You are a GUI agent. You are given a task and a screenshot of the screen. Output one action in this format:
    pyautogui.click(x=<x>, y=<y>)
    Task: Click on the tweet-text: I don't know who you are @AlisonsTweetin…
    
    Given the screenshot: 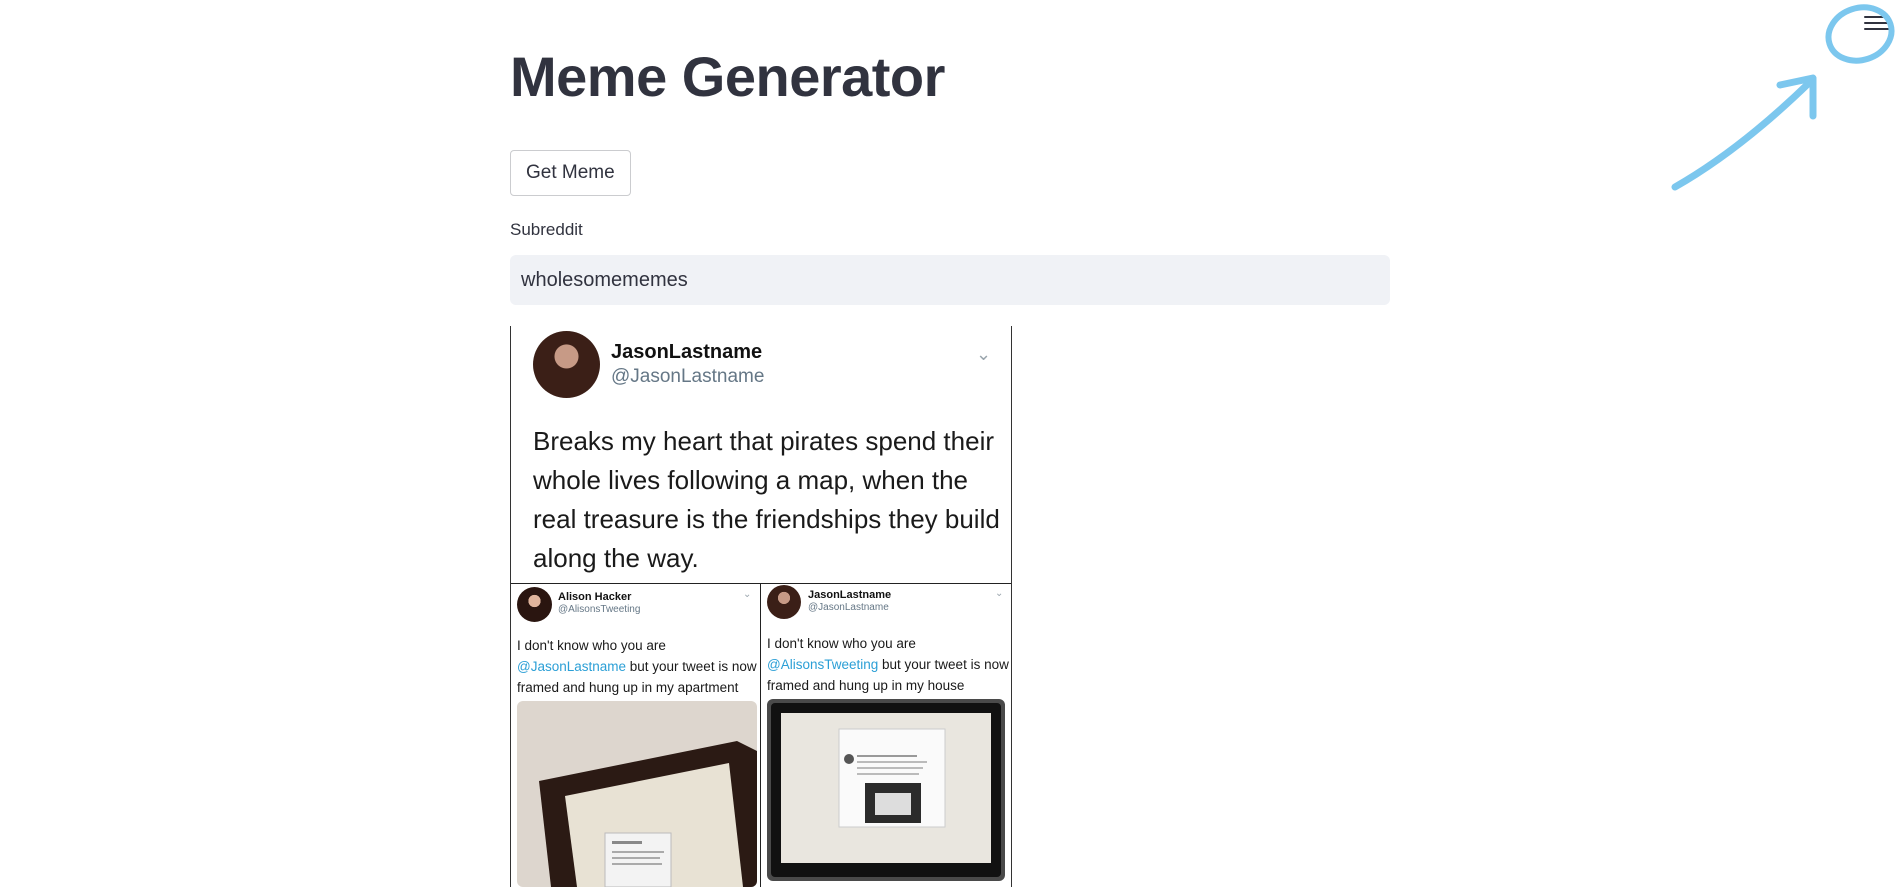 What is the action you would take?
    pyautogui.click(x=888, y=664)
    